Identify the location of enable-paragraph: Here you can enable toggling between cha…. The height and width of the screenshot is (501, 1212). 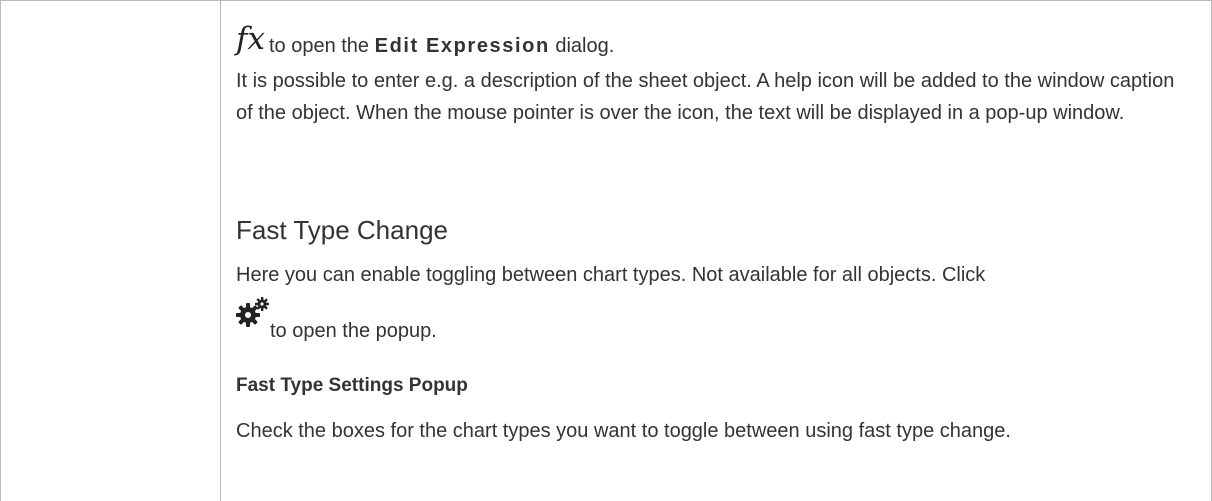
(716, 275).